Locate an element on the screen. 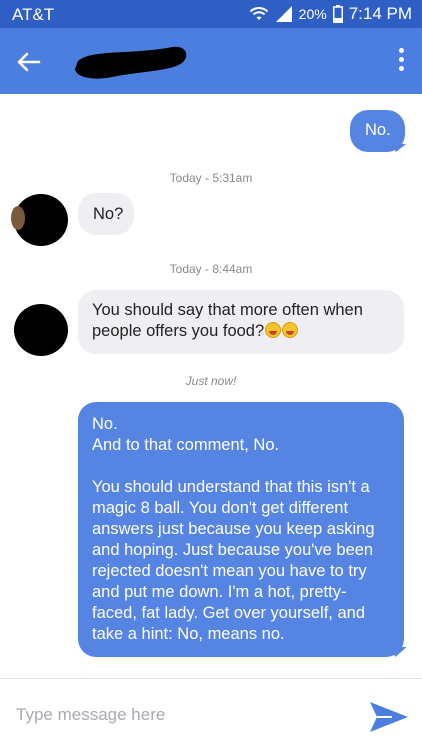 This screenshot has height=750, width=422. battery-icon is located at coordinates (337, 14).